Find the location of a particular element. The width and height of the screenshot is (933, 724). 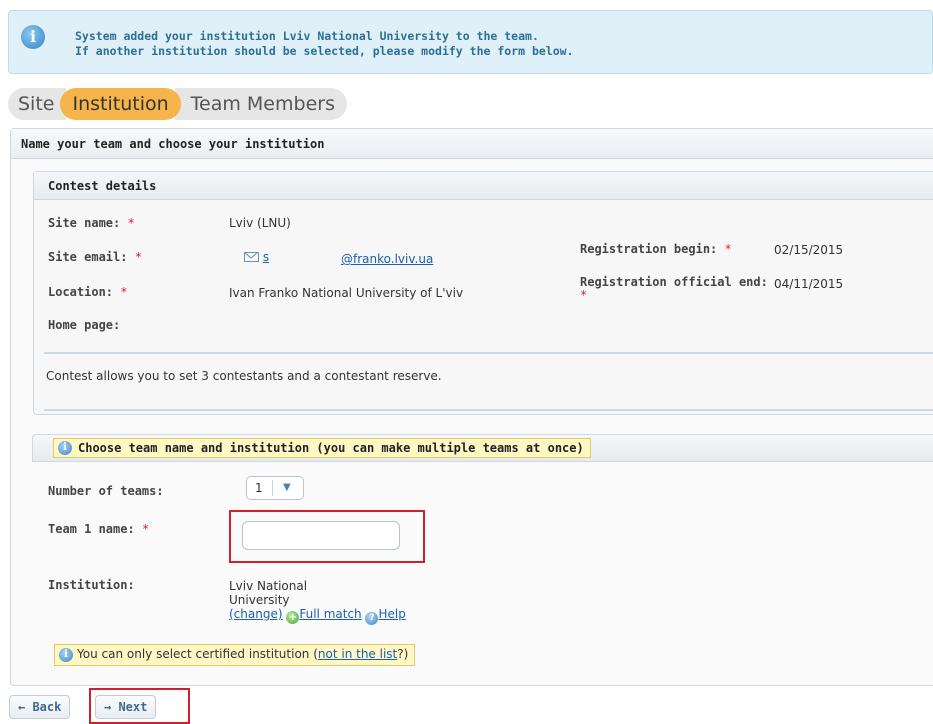

site-email-label-text: Site email: is located at coordinates (88, 257).